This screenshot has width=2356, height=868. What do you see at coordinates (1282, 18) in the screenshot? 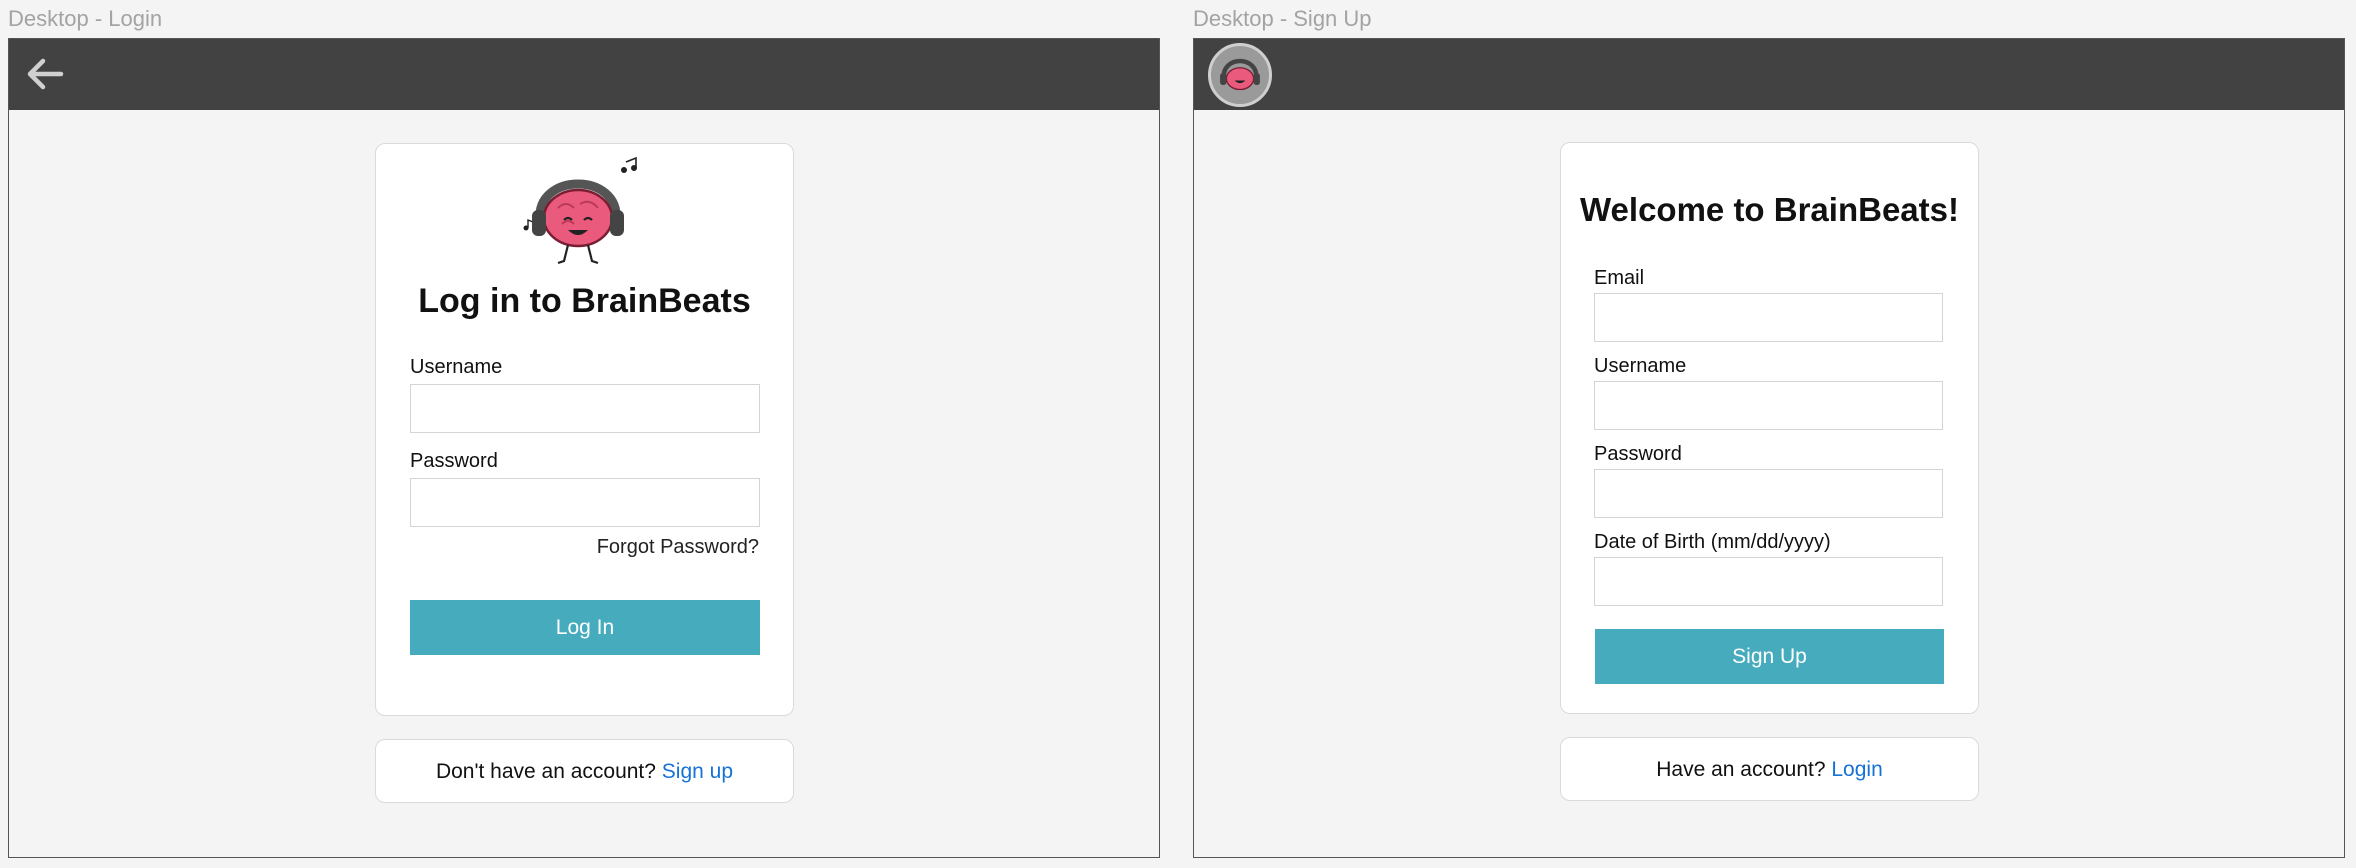
I see `signup-frame-label: Desktop - Sign Up` at bounding box center [1282, 18].